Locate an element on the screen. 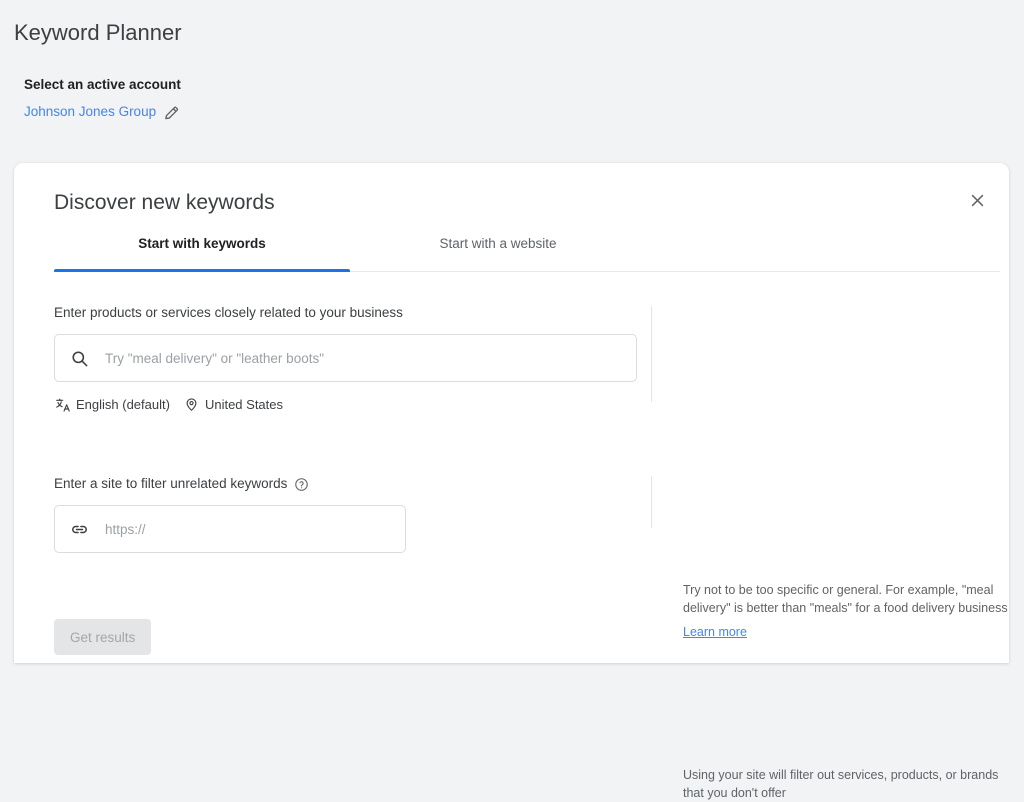 This screenshot has width=1024, height=802. language-value: English (default) is located at coordinates (123, 404).